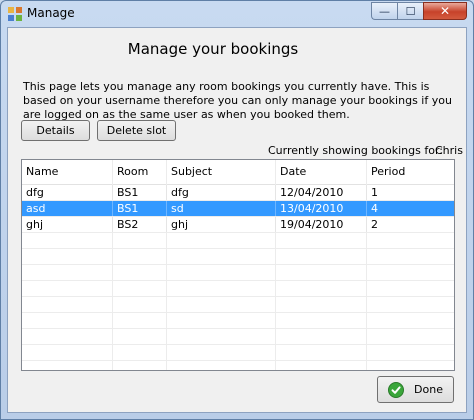  What do you see at coordinates (140, 225) in the screenshot?
I see `cell-room: BS2` at bounding box center [140, 225].